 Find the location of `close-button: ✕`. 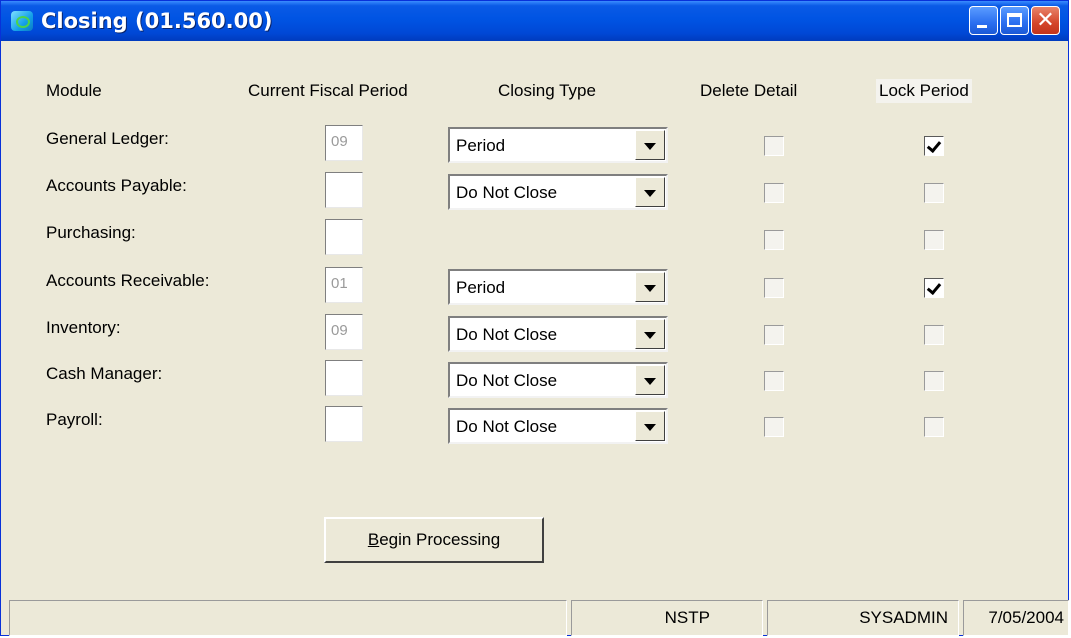

close-button: ✕ is located at coordinates (1045, 20).